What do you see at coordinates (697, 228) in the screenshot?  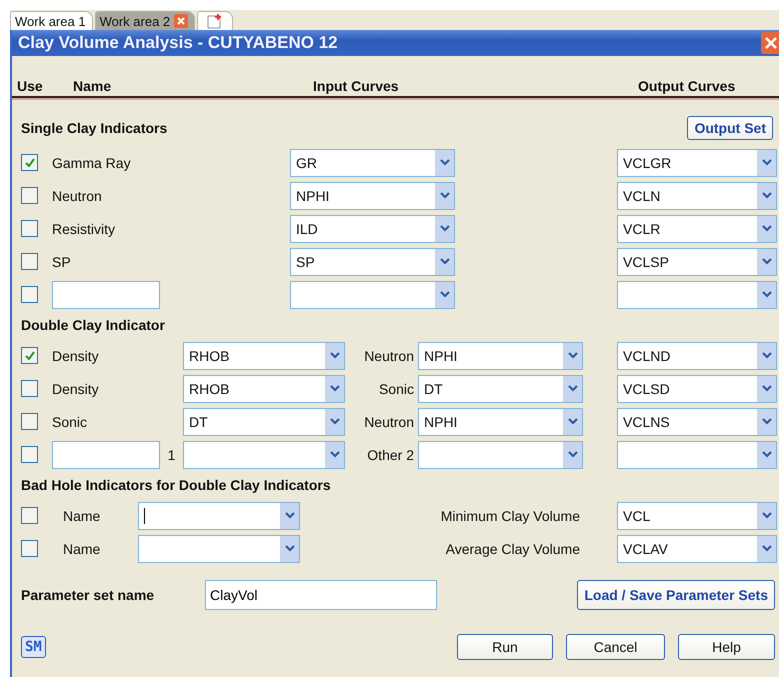 I see `output-dropdown: VCLR` at bounding box center [697, 228].